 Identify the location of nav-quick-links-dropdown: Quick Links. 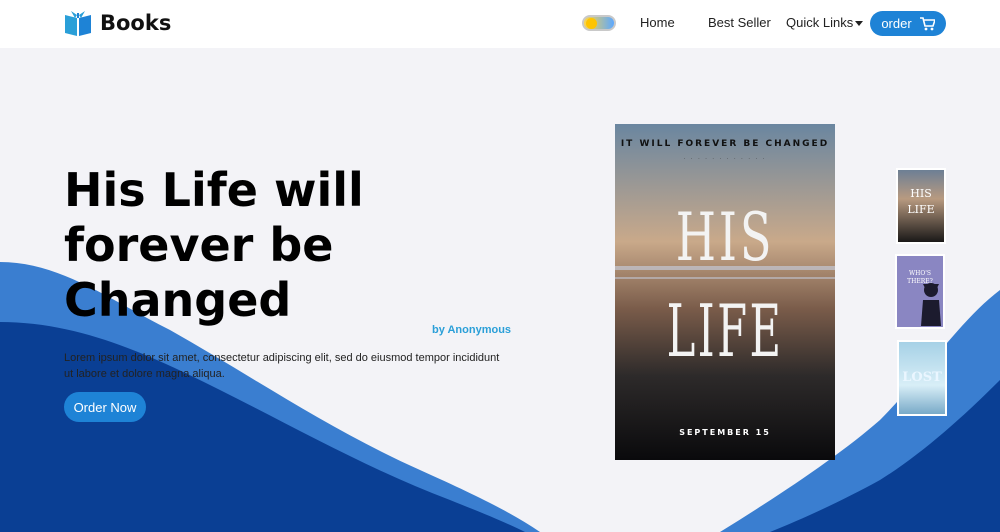
(825, 22).